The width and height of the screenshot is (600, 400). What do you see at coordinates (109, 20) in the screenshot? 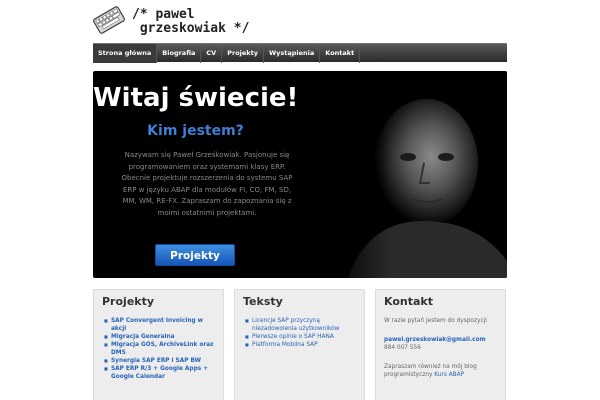
I see `keyboard-icon` at bounding box center [109, 20].